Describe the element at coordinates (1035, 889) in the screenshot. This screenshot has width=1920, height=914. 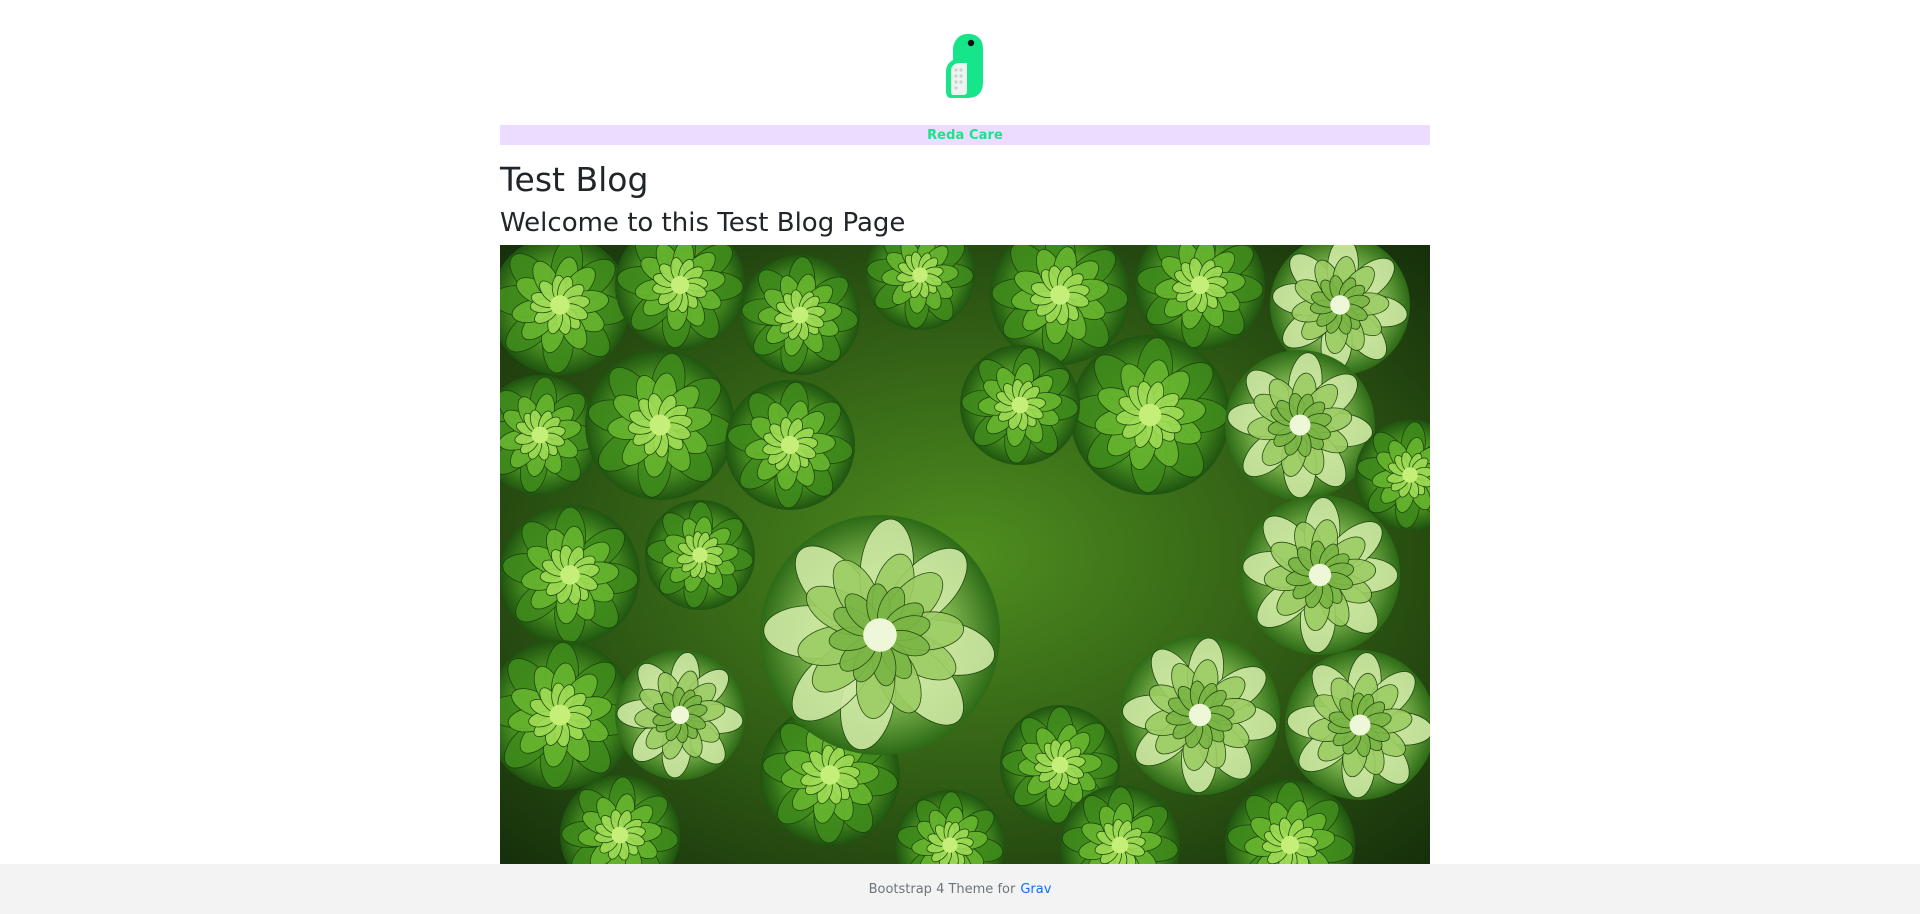
I see `grav-link: Grav` at that location.